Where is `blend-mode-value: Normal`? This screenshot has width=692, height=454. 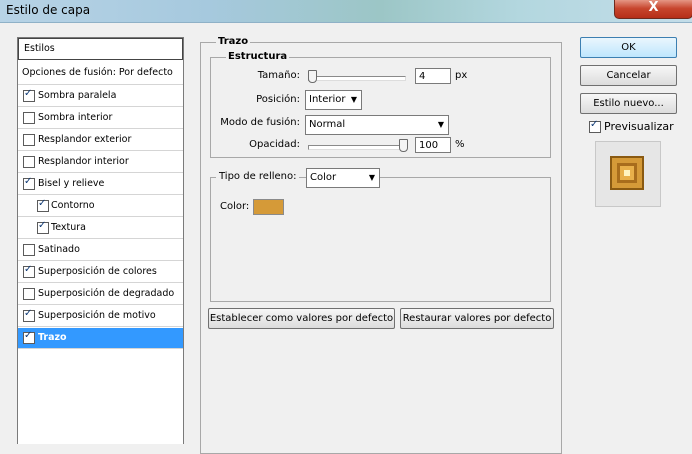 blend-mode-value: Normal is located at coordinates (327, 124).